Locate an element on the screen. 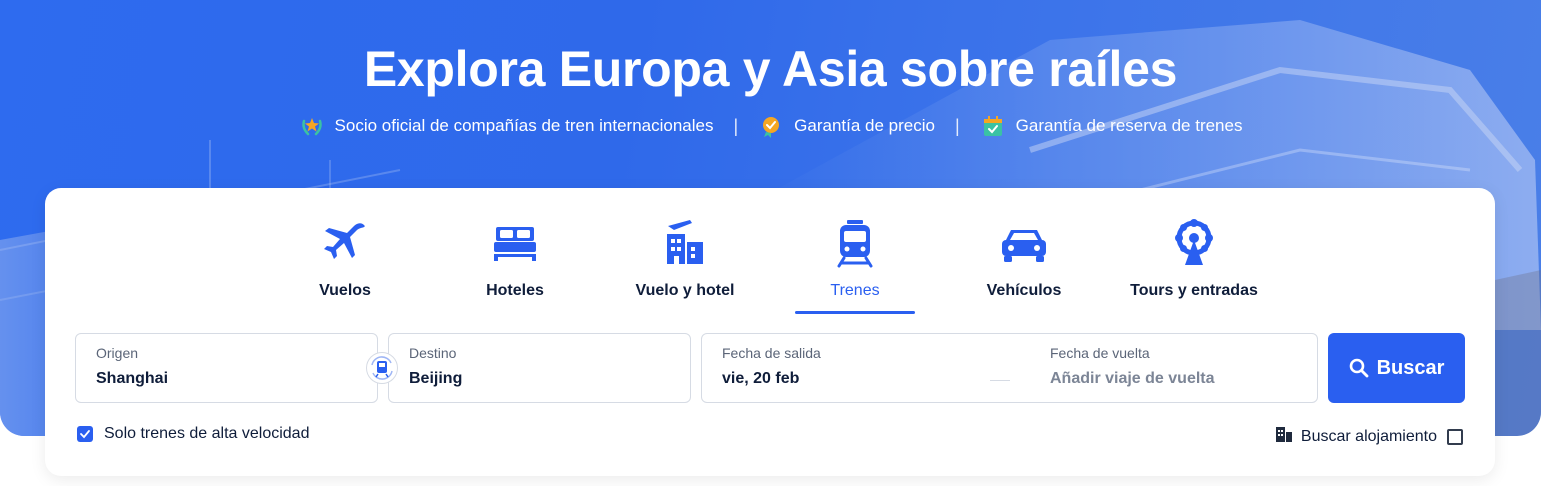  high-speed-option: Solo trenes de alta velocidad is located at coordinates (193, 434).